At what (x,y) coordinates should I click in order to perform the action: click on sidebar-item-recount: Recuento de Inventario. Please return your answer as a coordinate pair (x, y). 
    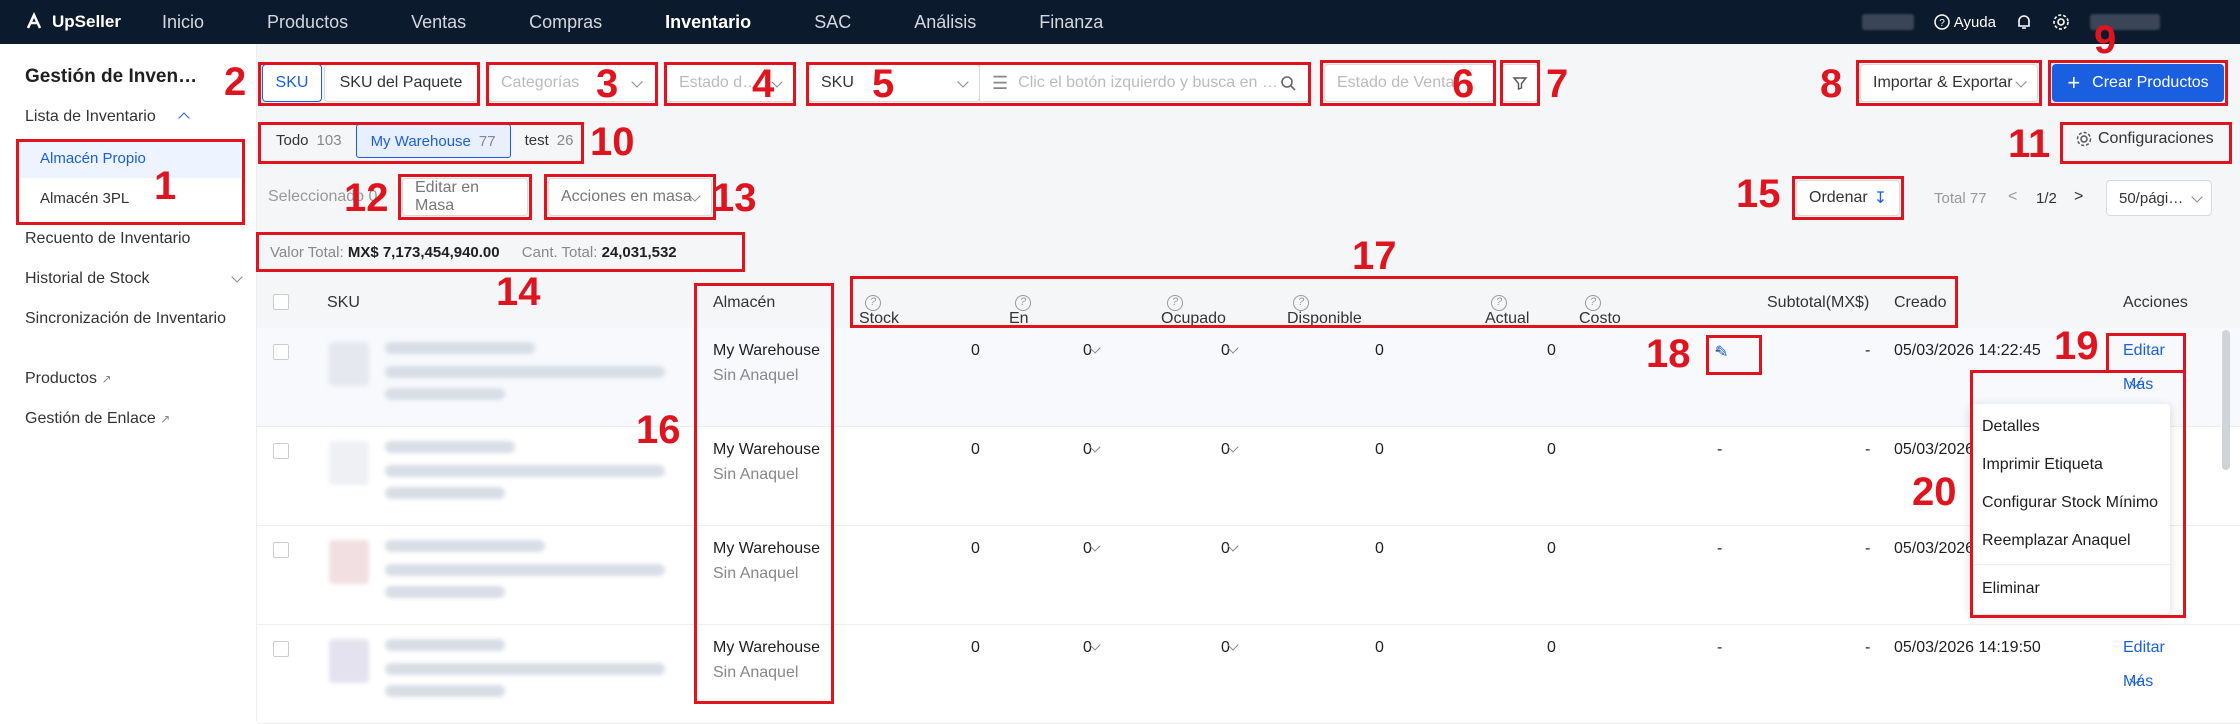
    Looking at the image, I should click on (107, 239).